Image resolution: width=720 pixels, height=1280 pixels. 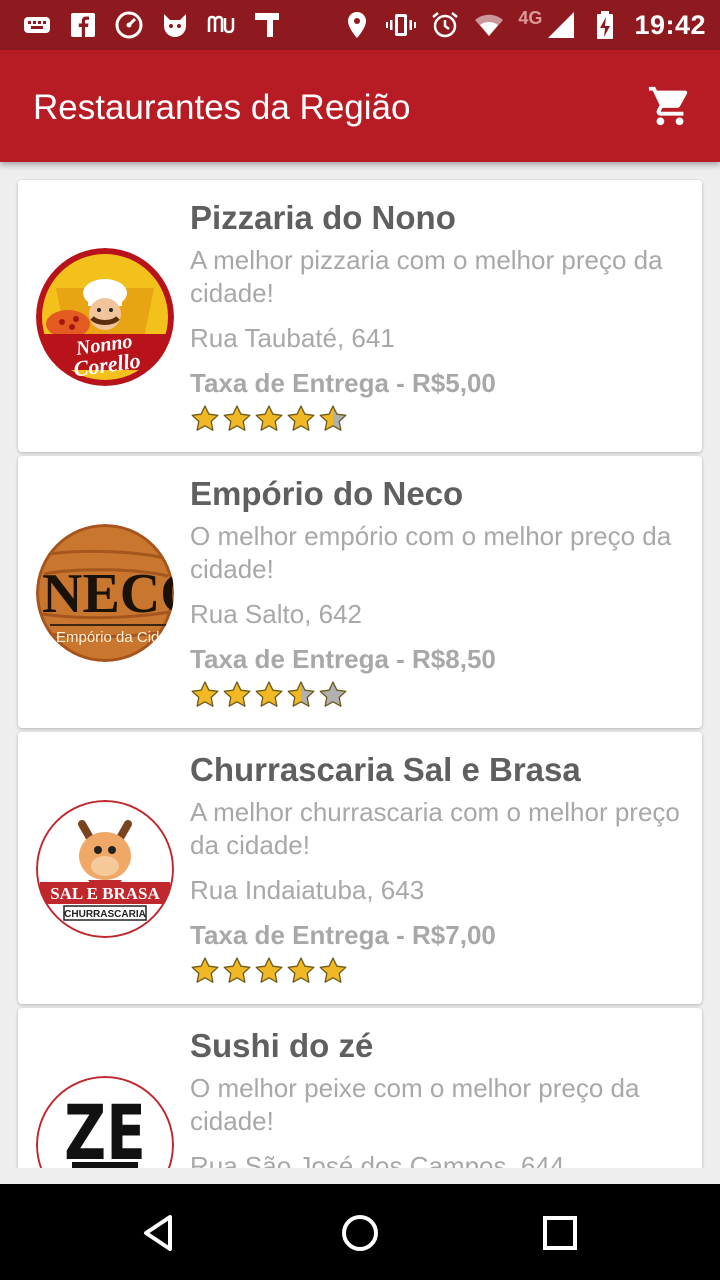 I want to click on back-button, so click(x=160, y=1233).